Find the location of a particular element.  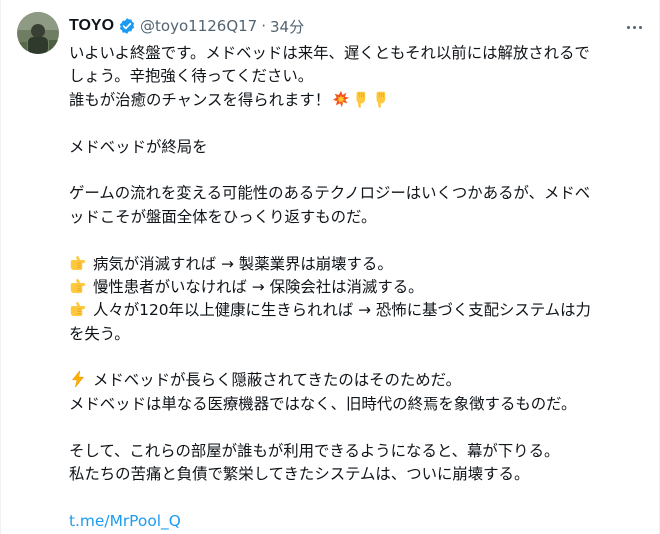

text-line: を失う。 is located at coordinates (99, 333).